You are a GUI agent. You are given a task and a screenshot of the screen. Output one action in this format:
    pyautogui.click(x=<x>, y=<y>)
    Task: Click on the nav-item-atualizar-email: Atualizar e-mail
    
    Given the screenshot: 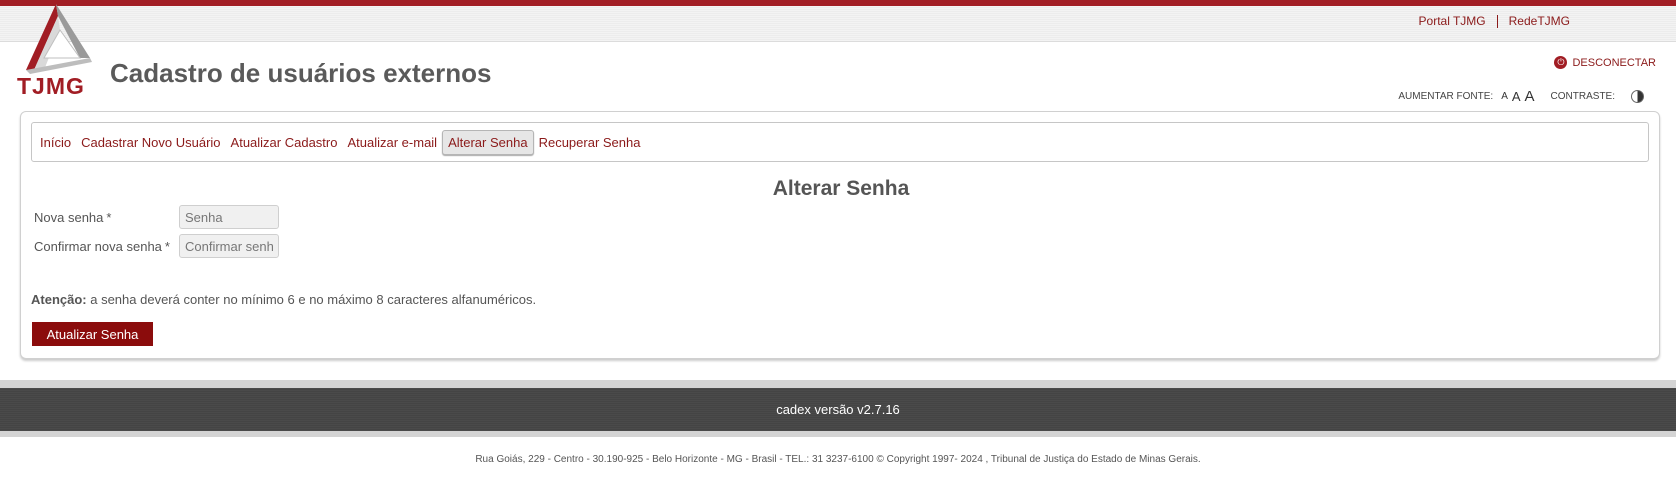 What is the action you would take?
    pyautogui.click(x=392, y=142)
    